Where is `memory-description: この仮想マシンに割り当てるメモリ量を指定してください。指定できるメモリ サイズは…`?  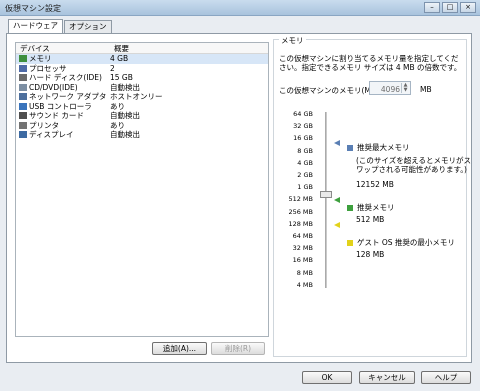
memory-description: この仮想マシンに割り当てるメモリ量を指定してください。指定できるメモリ サイズは… is located at coordinates (370, 63).